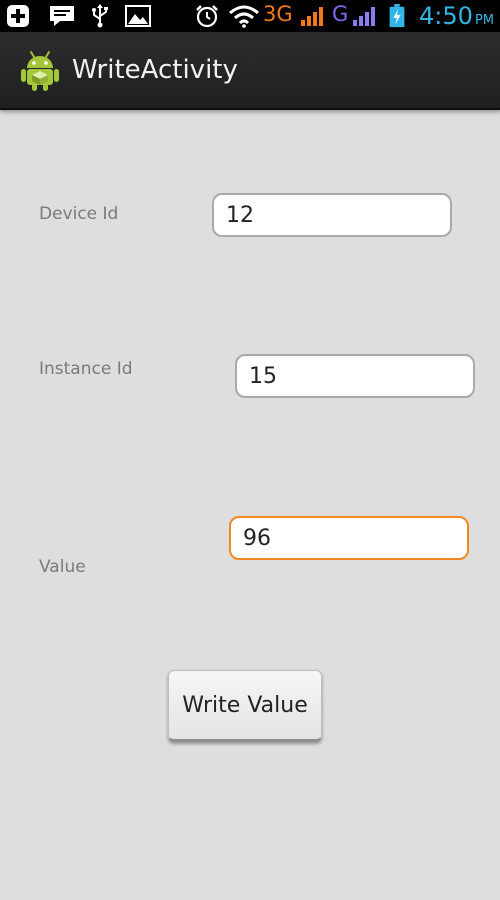  I want to click on status-bar: 3G G 4:50 PM, so click(250, 16).